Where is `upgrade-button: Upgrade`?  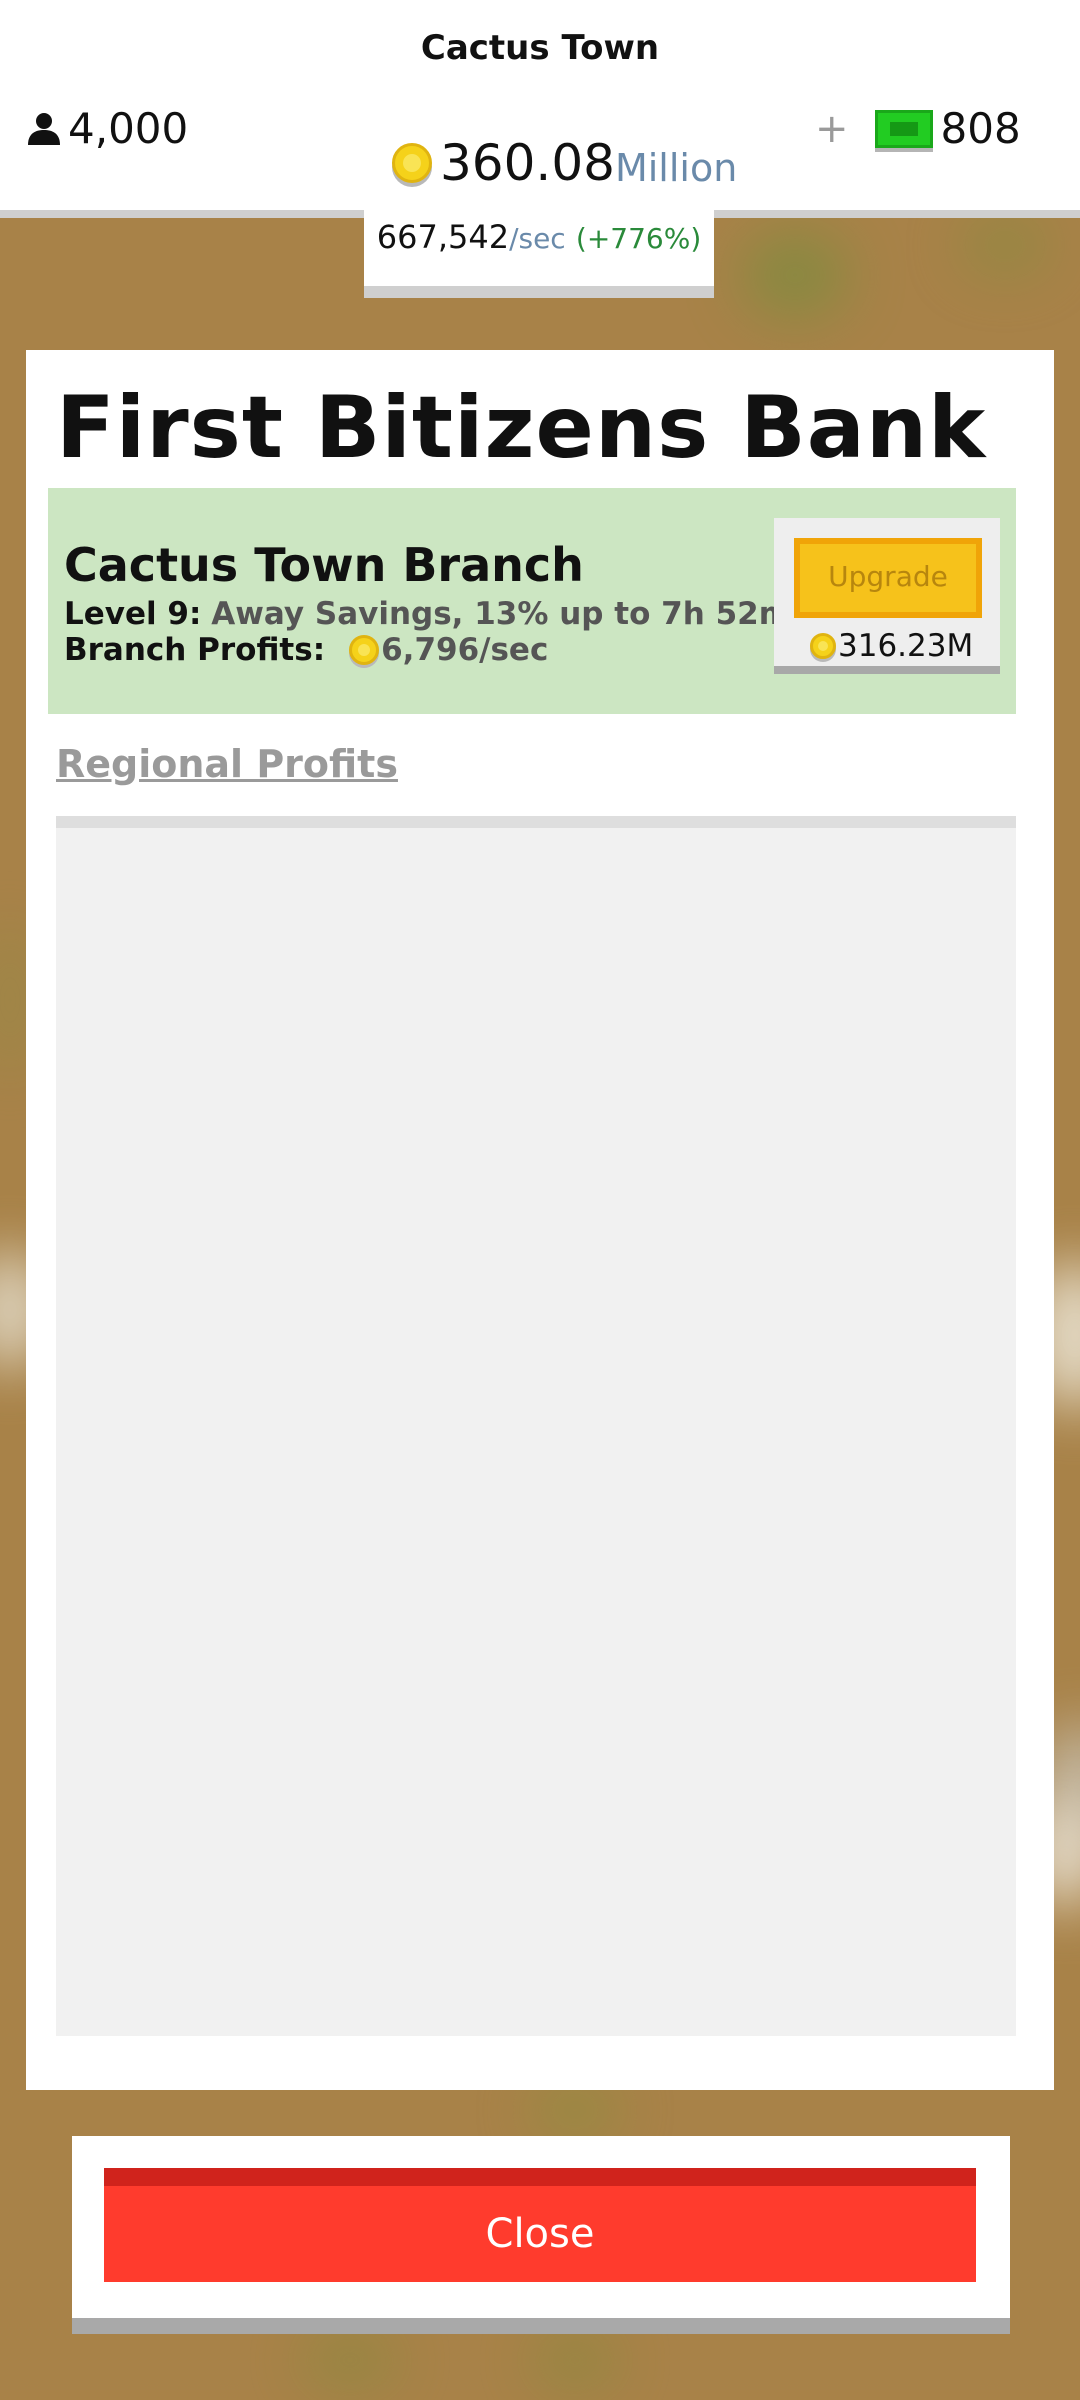 upgrade-button: Upgrade is located at coordinates (888, 578).